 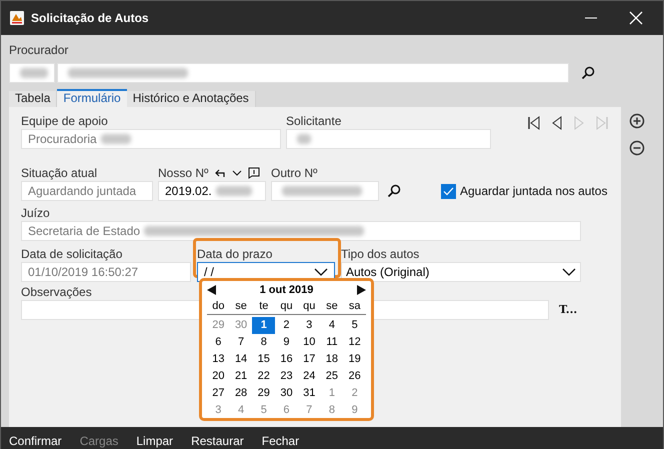 I want to click on calendar-day: 28, so click(x=241, y=393).